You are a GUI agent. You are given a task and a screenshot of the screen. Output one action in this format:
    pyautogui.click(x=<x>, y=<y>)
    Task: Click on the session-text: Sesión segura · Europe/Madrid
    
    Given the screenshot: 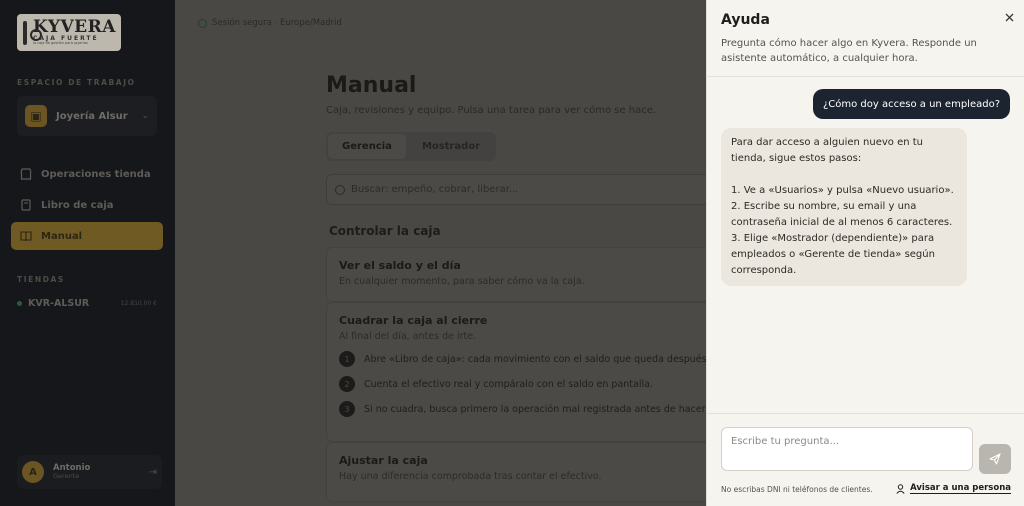 What is the action you would take?
    pyautogui.click(x=277, y=23)
    